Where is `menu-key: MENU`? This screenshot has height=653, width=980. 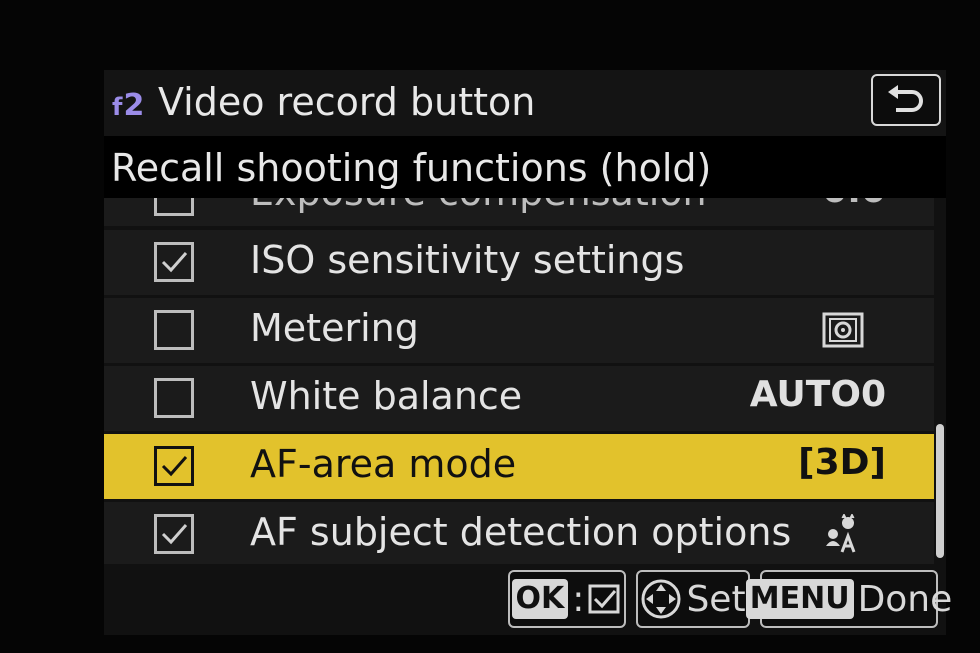
menu-key: MENU is located at coordinates (799, 599).